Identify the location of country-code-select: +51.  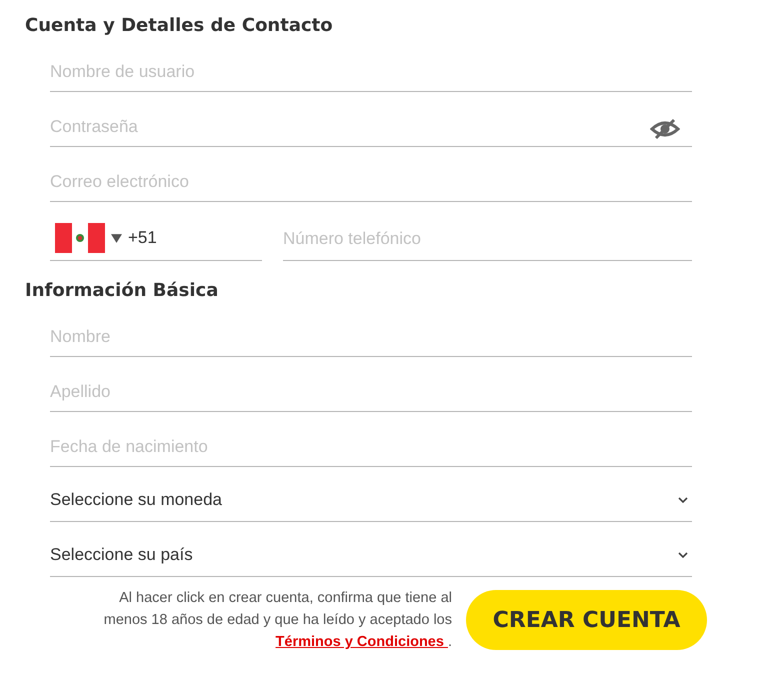
(156, 231).